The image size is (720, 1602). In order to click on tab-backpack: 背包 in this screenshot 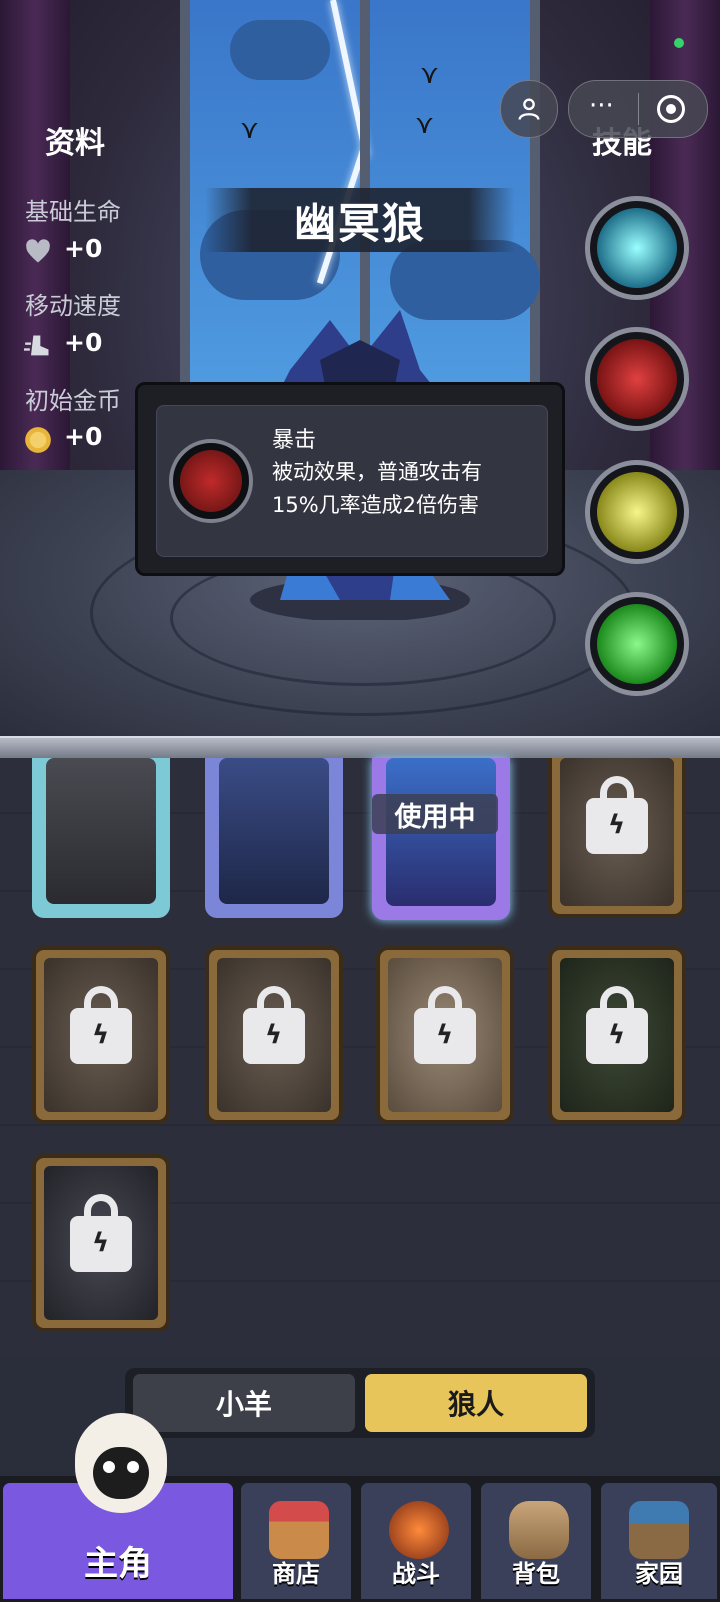, I will do `click(536, 1541)`.